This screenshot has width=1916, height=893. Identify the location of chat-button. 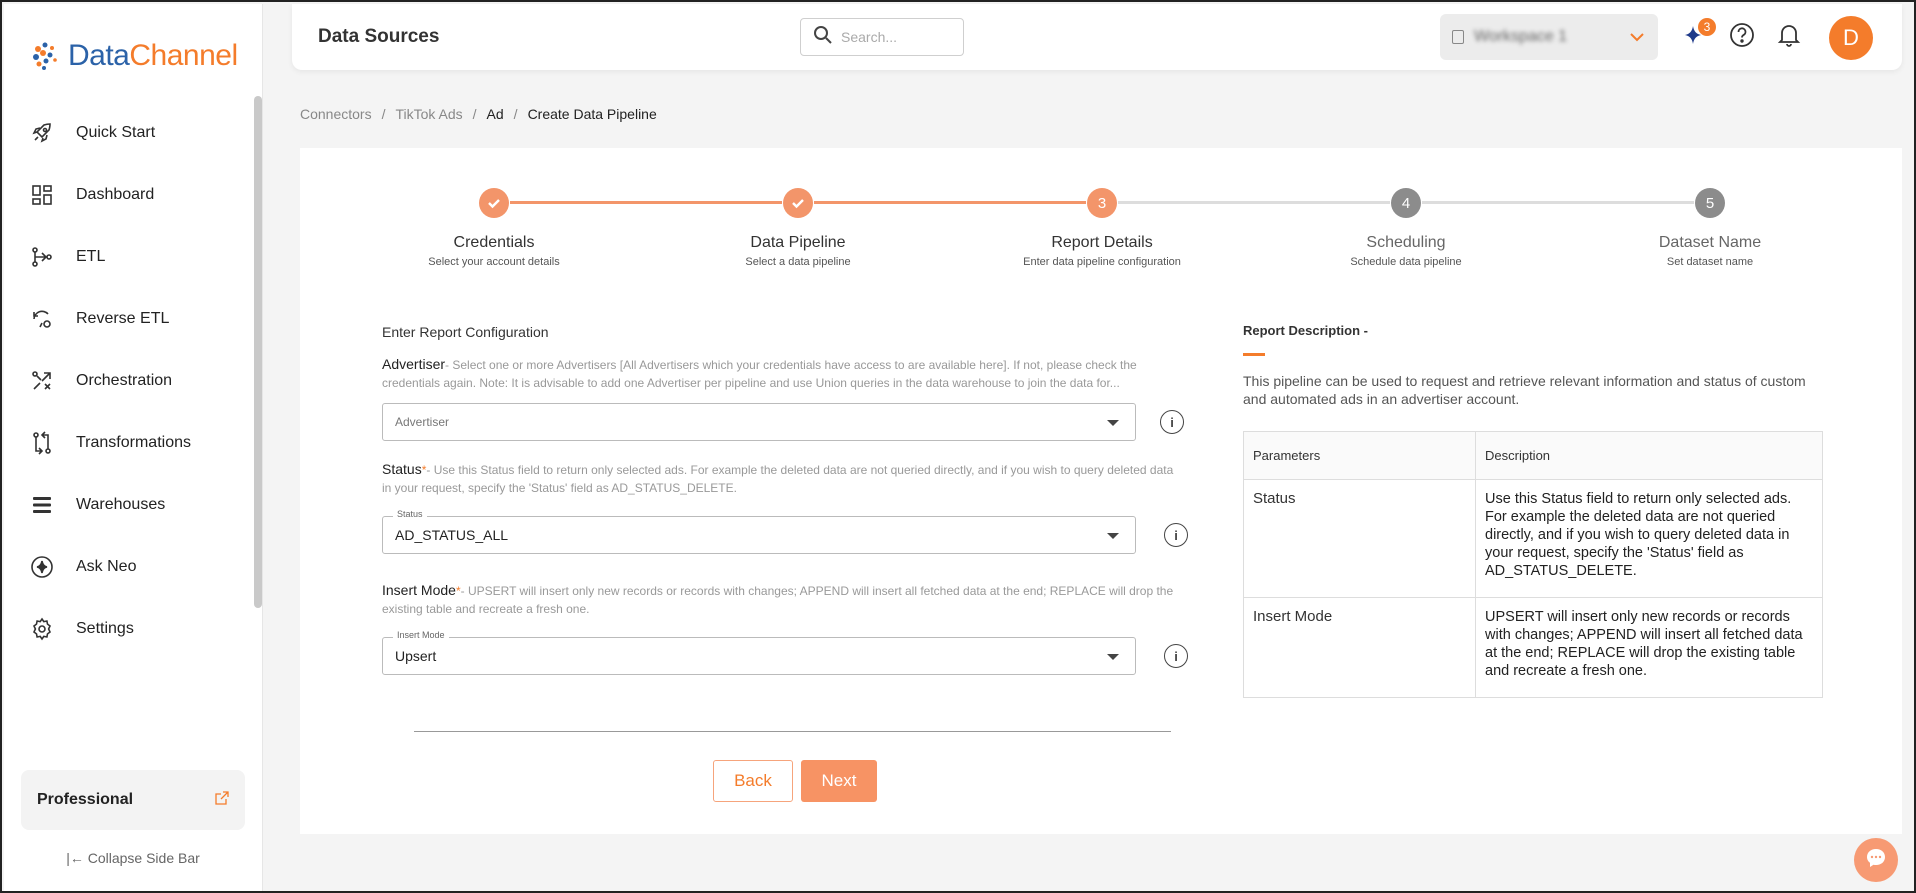
(1876, 860).